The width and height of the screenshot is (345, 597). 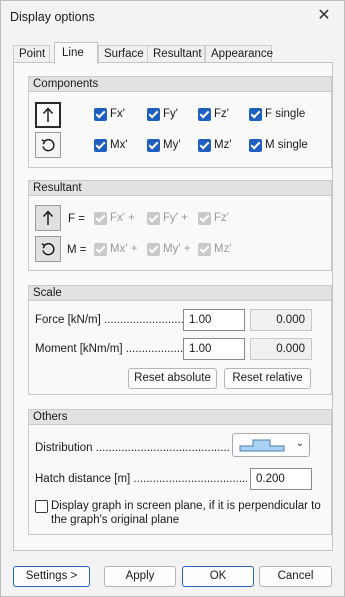 What do you see at coordinates (214, 349) in the screenshot?
I see `moment-scale-input: 1.00` at bounding box center [214, 349].